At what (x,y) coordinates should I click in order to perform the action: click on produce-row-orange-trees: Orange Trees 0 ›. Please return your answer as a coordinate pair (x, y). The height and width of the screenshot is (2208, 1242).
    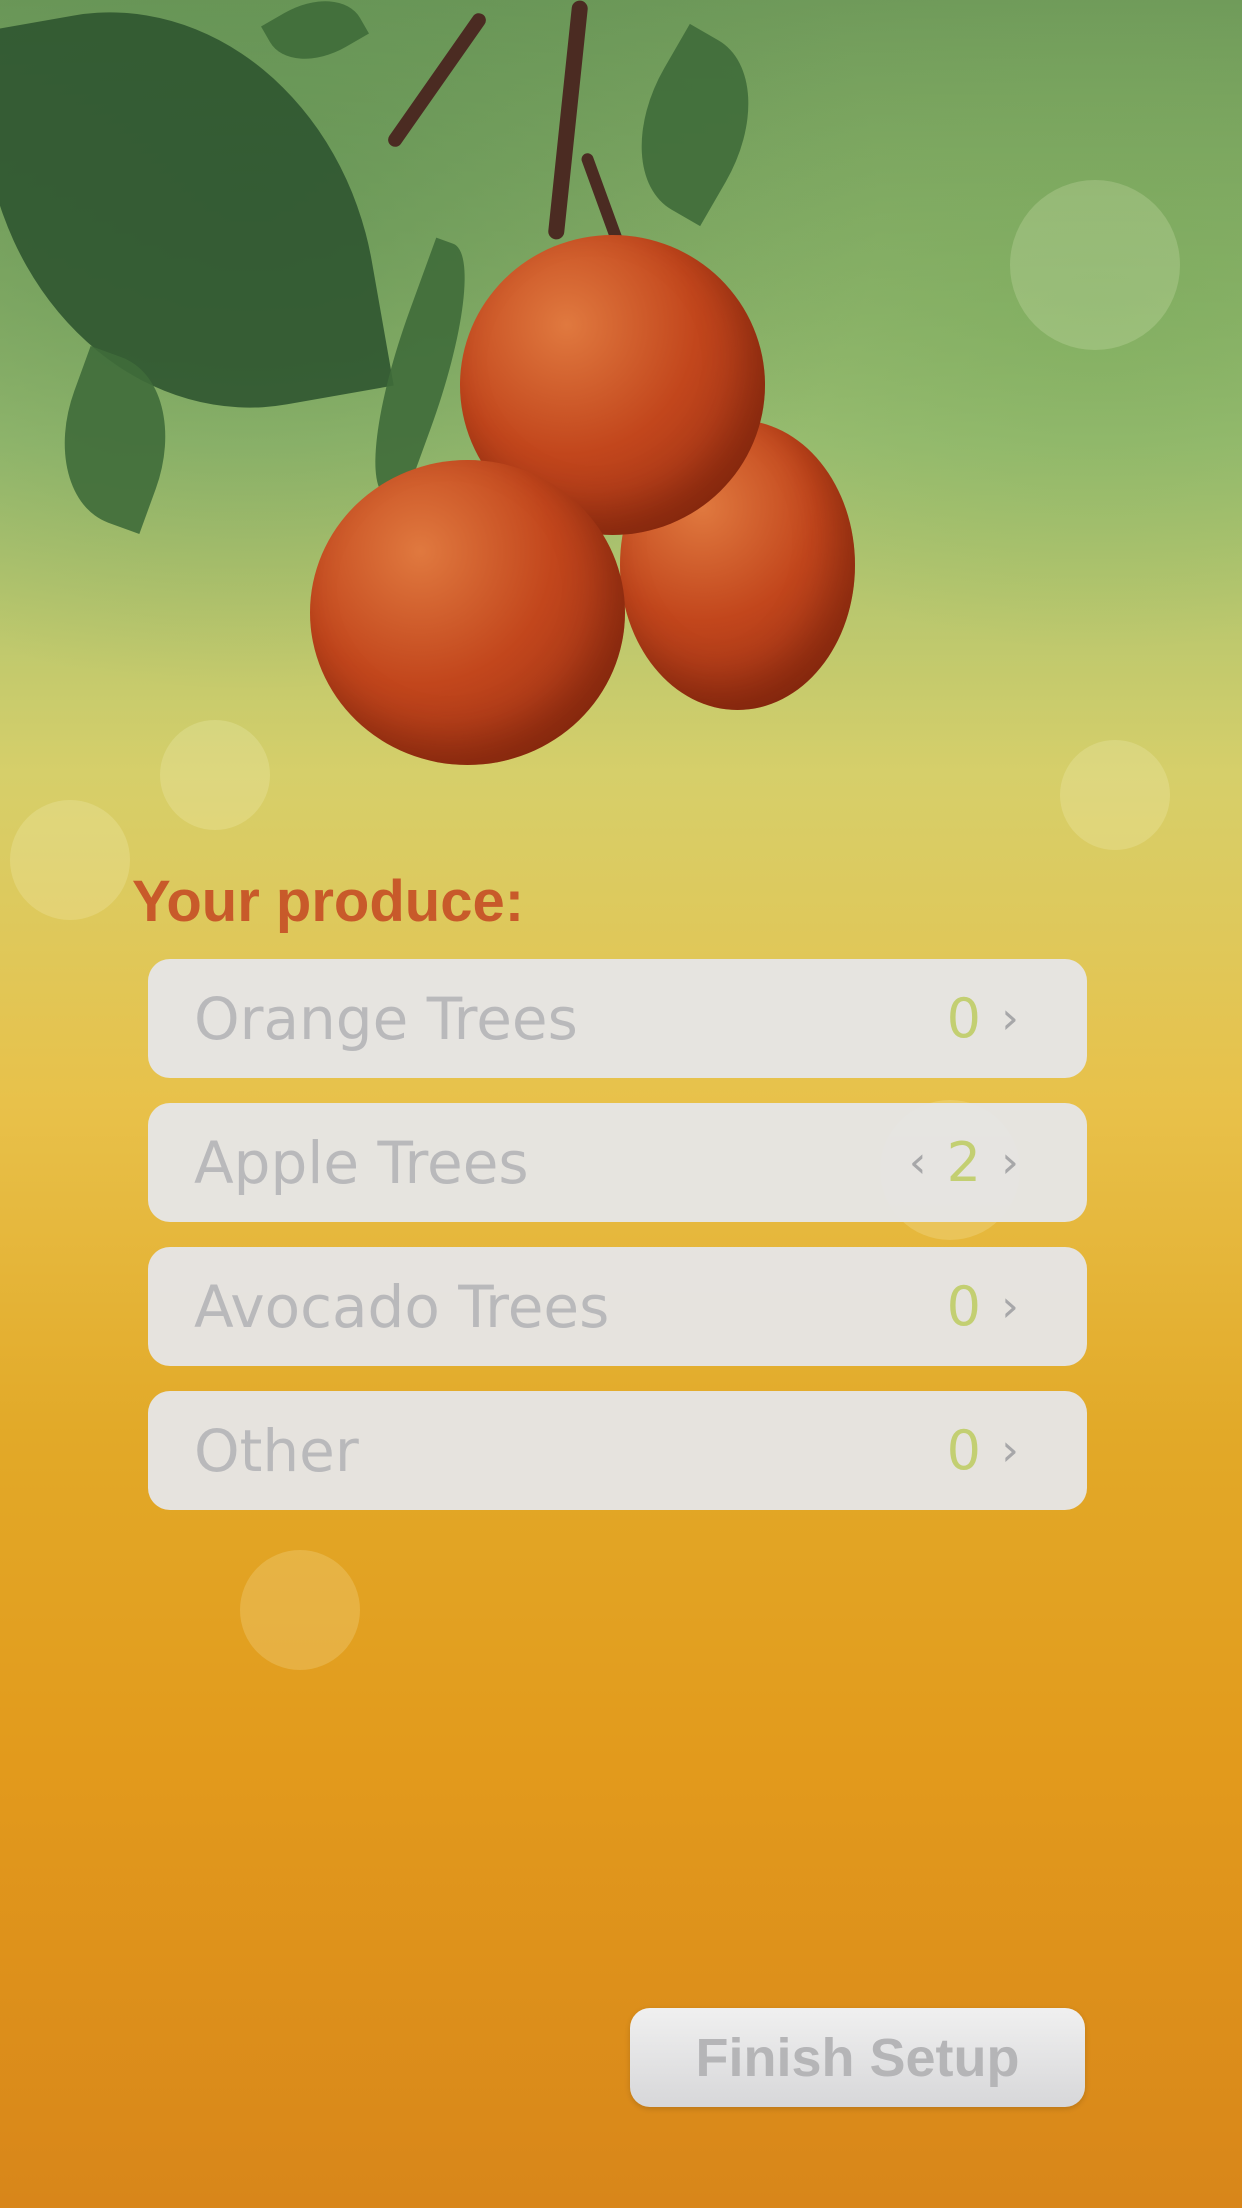
    Looking at the image, I should click on (617, 1018).